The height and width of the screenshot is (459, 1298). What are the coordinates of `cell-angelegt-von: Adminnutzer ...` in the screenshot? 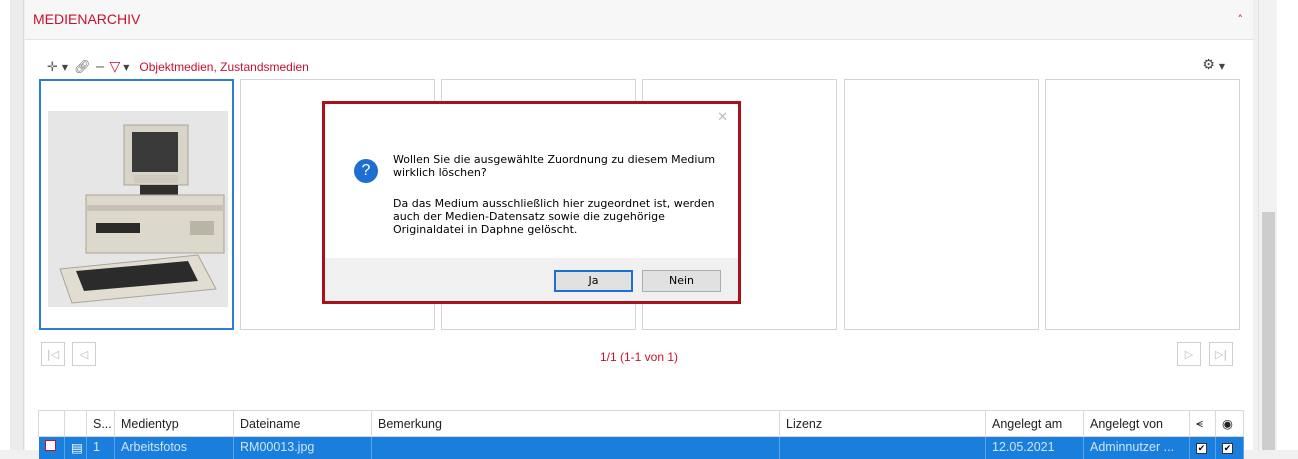 It's located at (1136, 447).